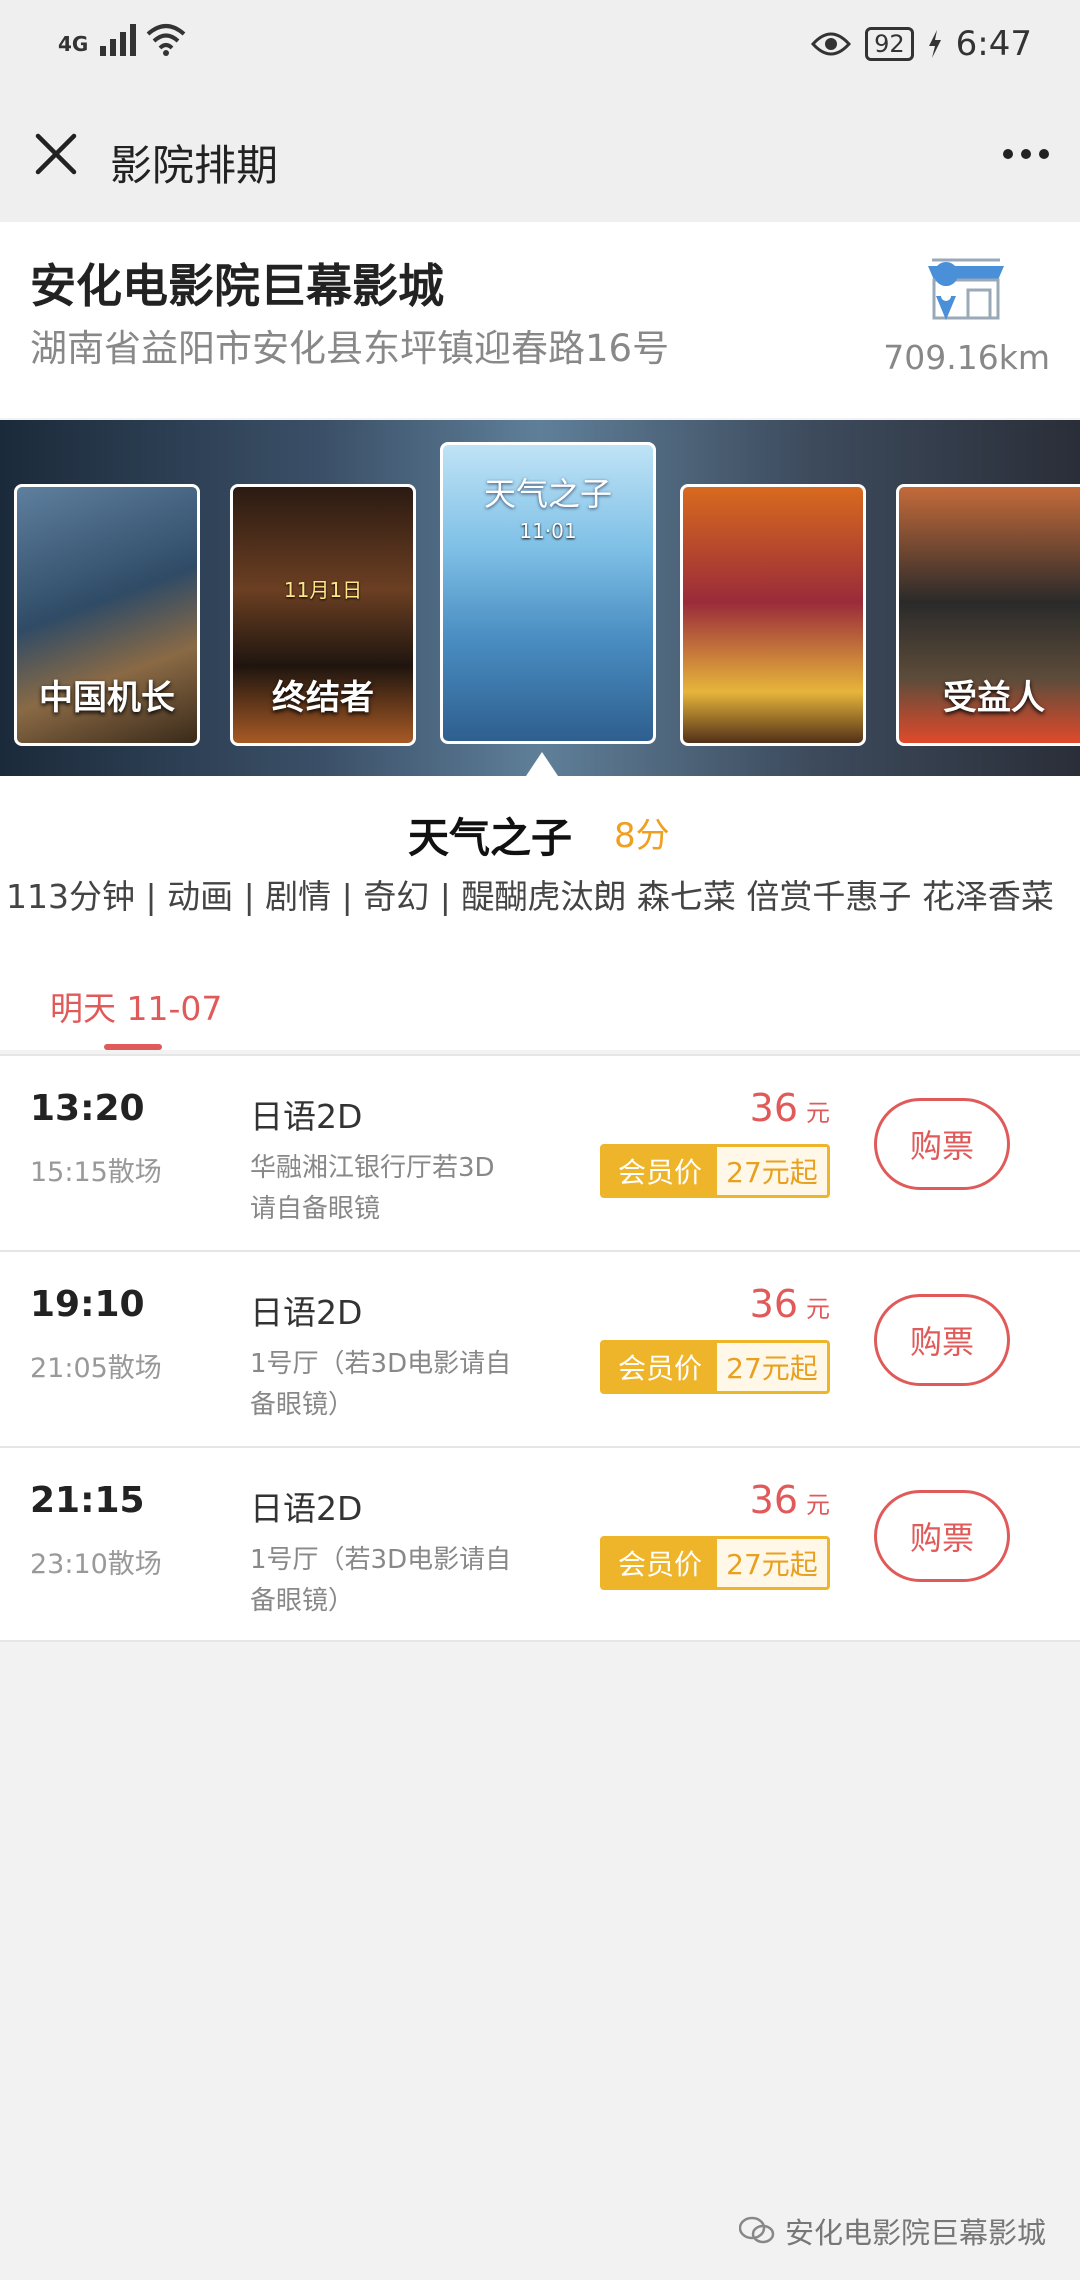 The height and width of the screenshot is (2280, 1080). I want to click on poster-item, so click(773, 615).